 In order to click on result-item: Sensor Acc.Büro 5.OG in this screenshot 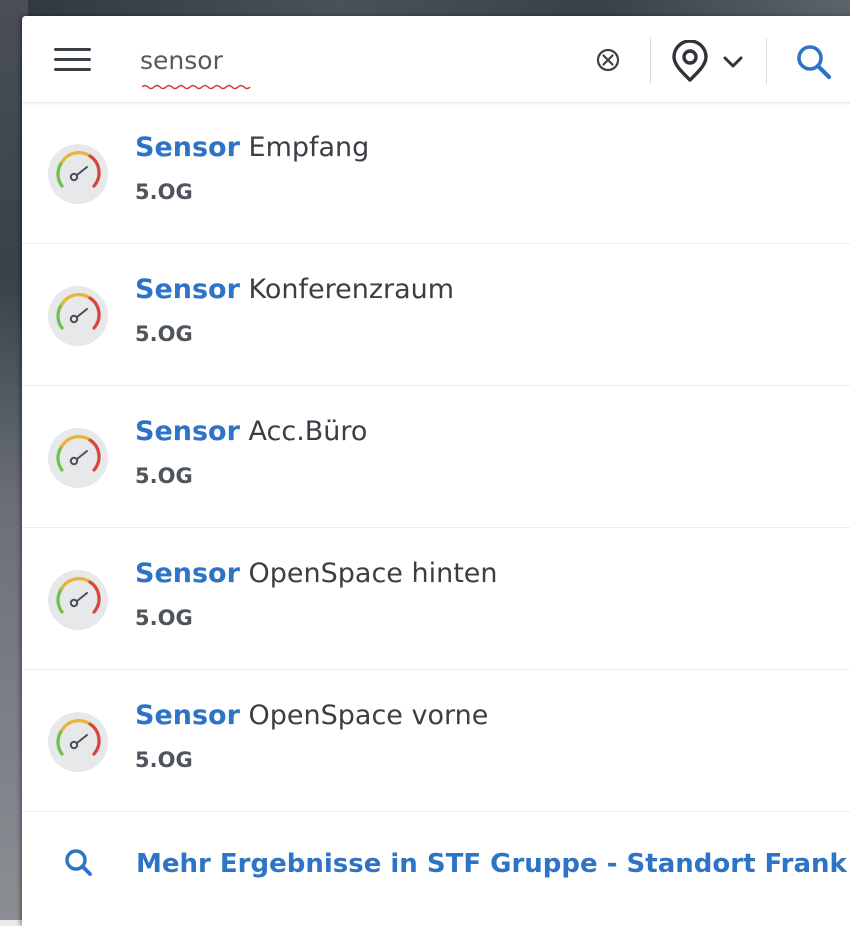, I will do `click(436, 457)`.